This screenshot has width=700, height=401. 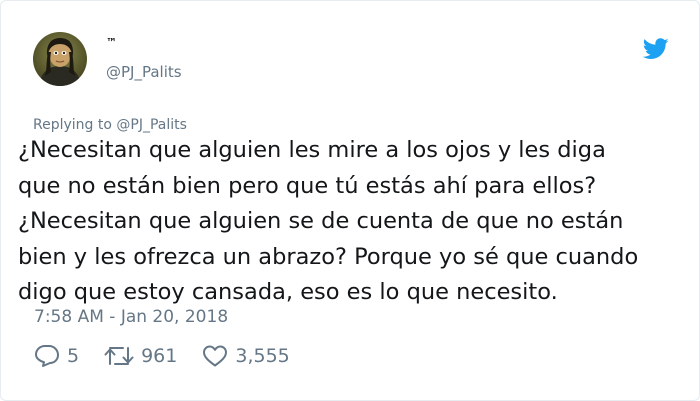 I want to click on avatar-portrait-icon, so click(x=60, y=59).